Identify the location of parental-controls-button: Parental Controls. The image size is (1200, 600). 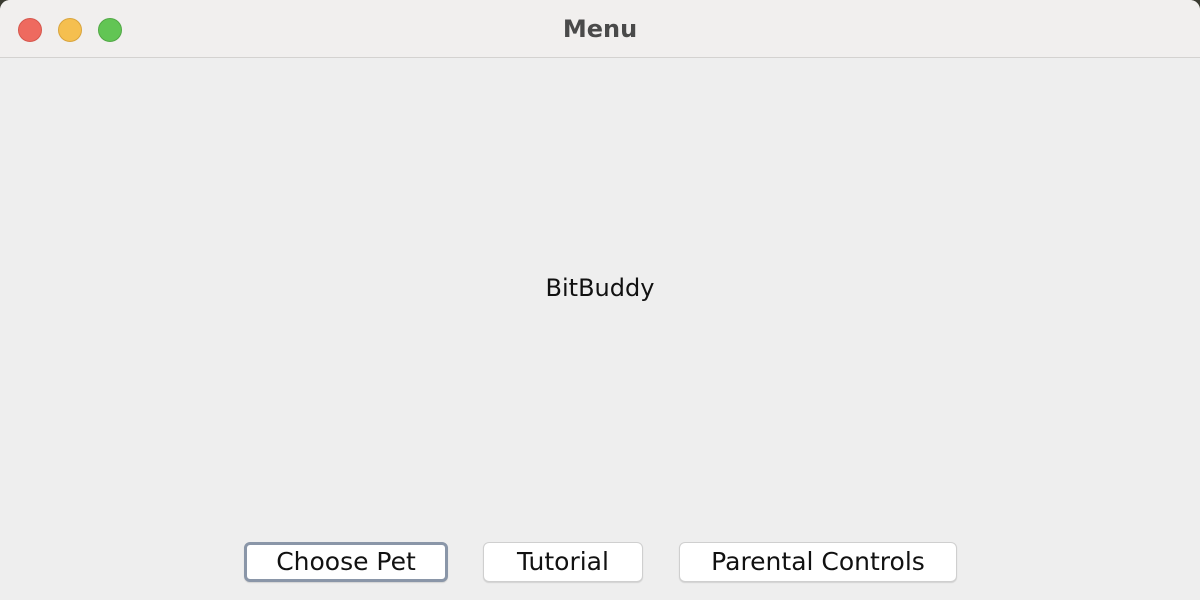
(818, 562).